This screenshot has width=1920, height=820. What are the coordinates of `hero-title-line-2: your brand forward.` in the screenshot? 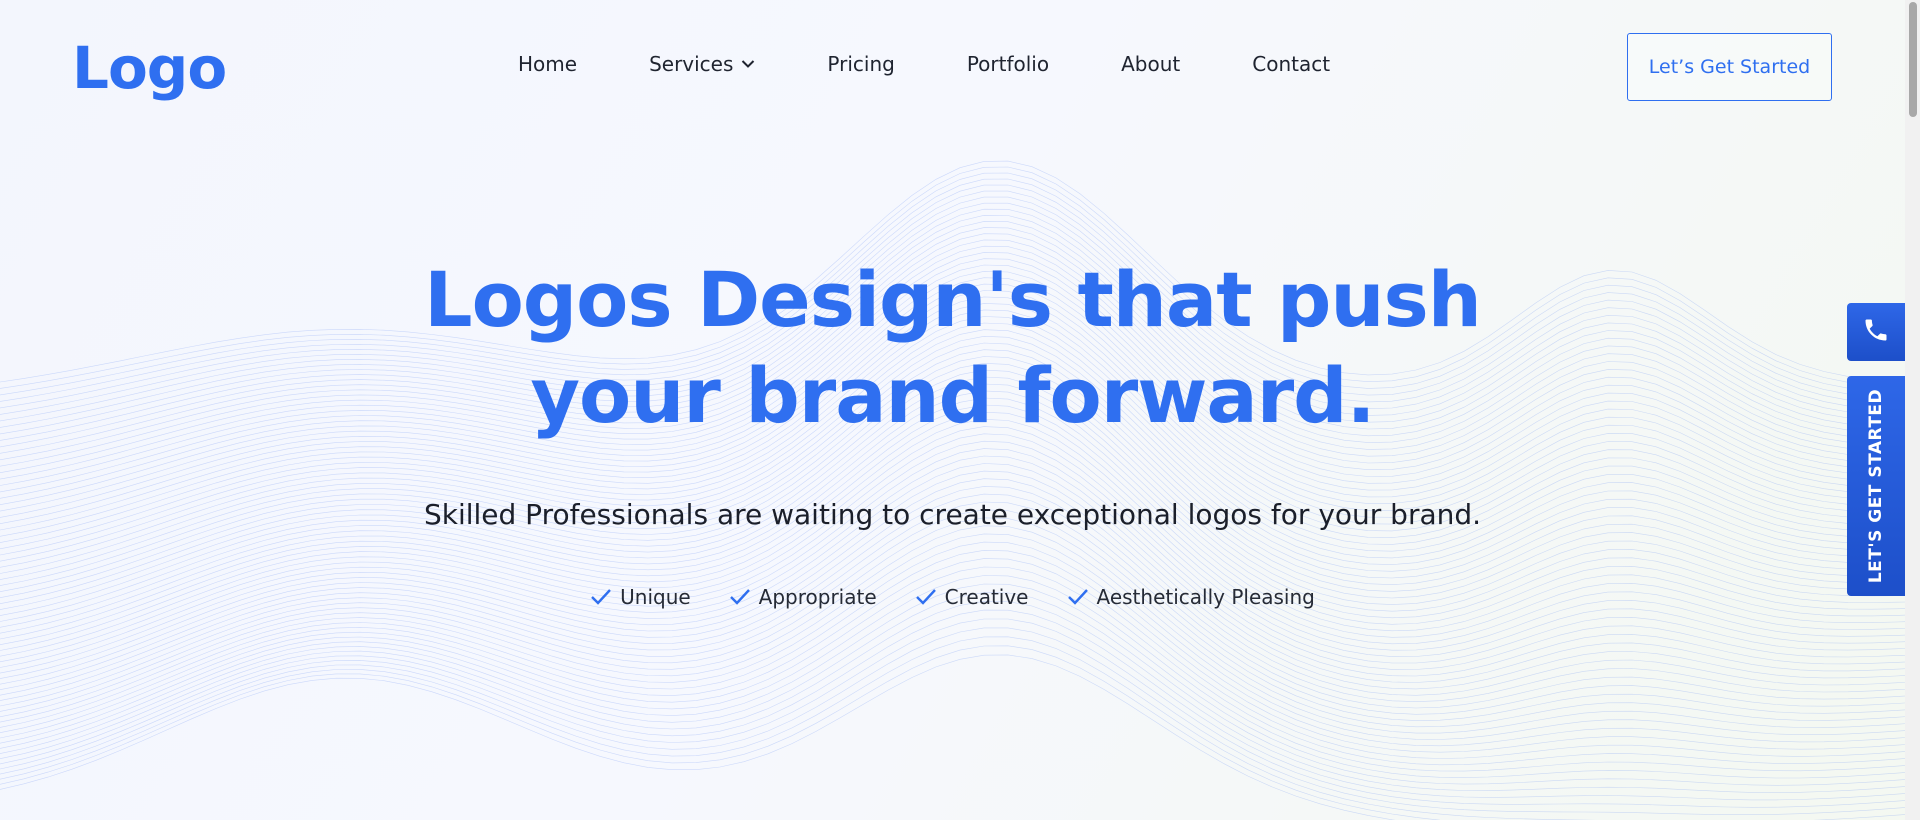 It's located at (953, 395).